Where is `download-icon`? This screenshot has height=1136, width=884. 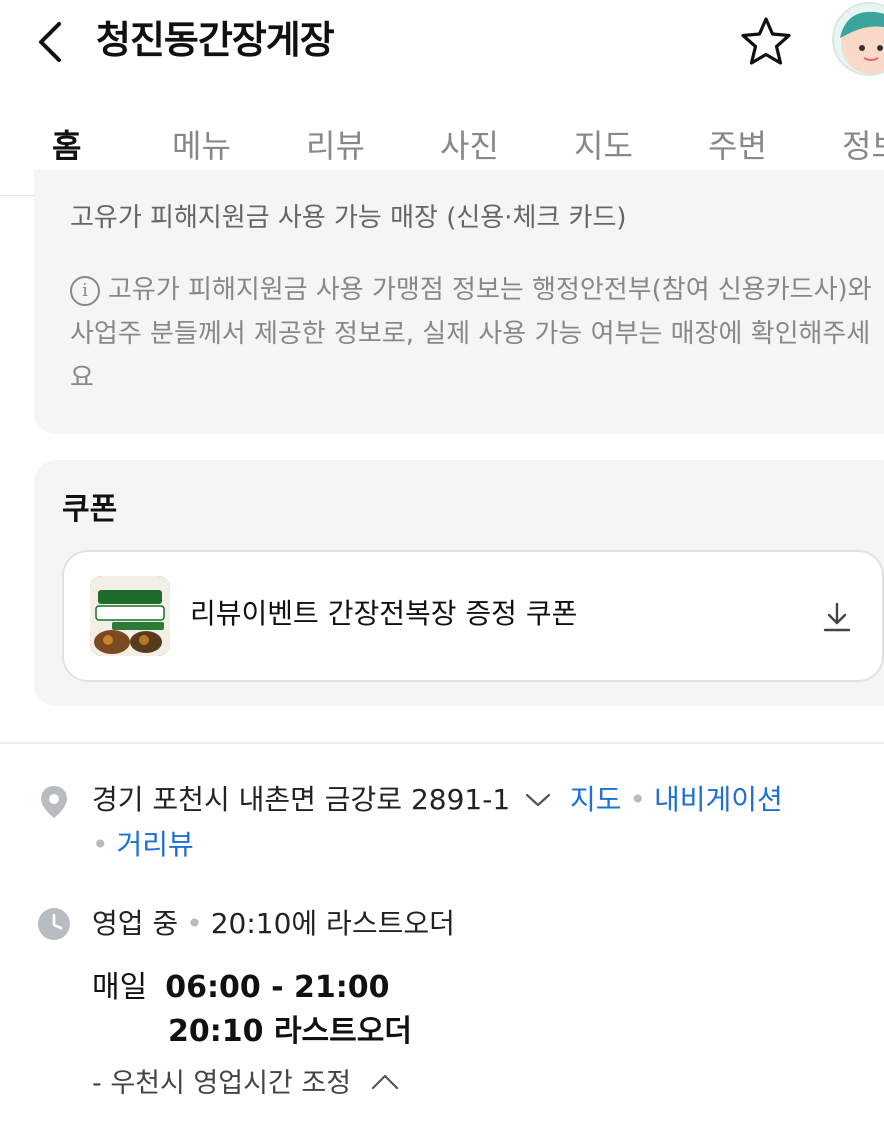 download-icon is located at coordinates (837, 617).